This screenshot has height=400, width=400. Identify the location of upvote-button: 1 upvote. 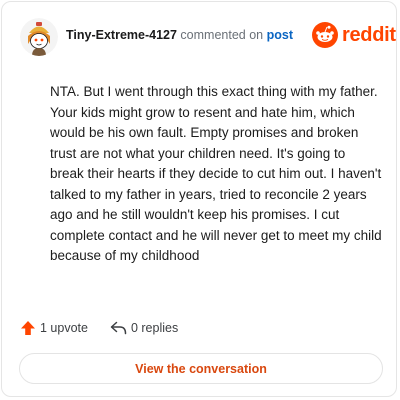
(54, 328).